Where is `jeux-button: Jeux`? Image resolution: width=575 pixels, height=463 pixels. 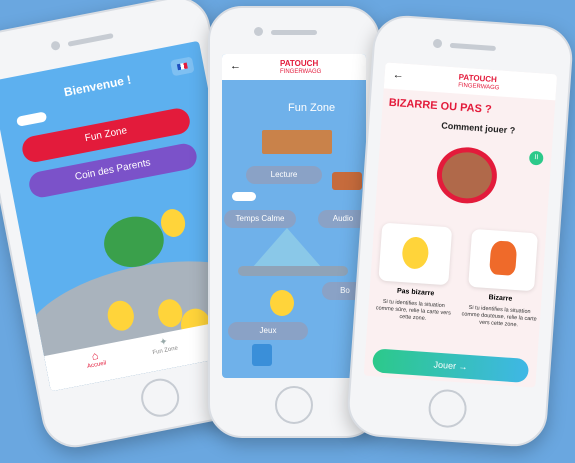 jeux-button: Jeux is located at coordinates (268, 331).